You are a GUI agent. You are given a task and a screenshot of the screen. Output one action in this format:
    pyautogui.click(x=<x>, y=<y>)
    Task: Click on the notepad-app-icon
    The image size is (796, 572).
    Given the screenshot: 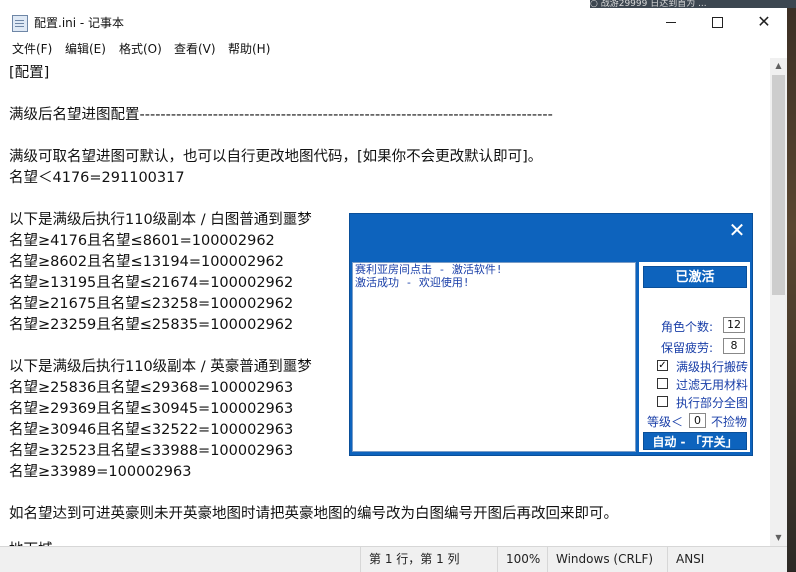 What is the action you would take?
    pyautogui.click(x=20, y=23)
    